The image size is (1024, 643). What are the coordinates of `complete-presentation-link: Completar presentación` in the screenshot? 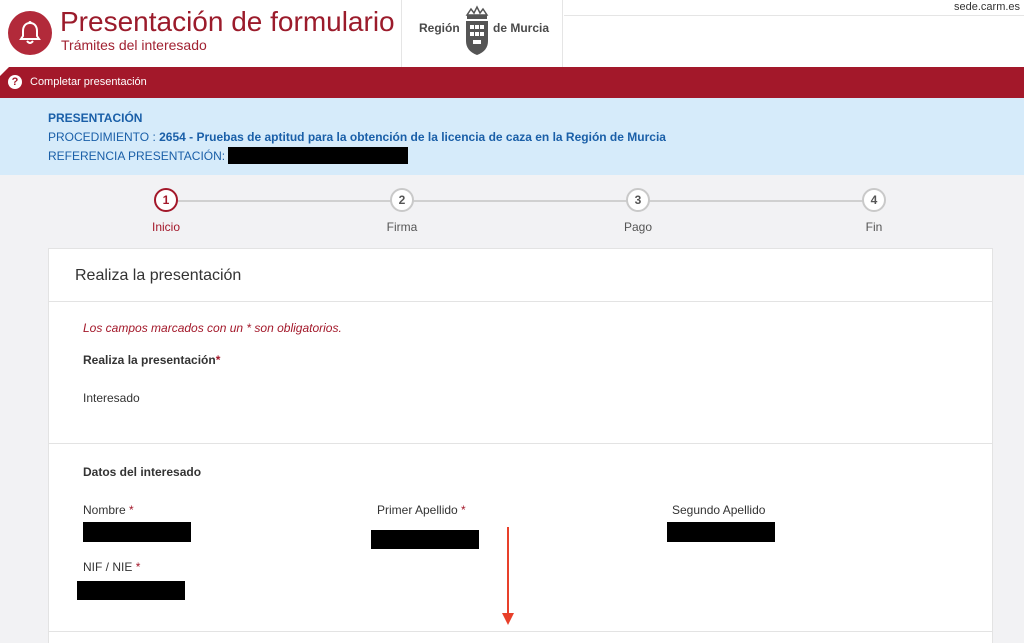 It's located at (88, 82).